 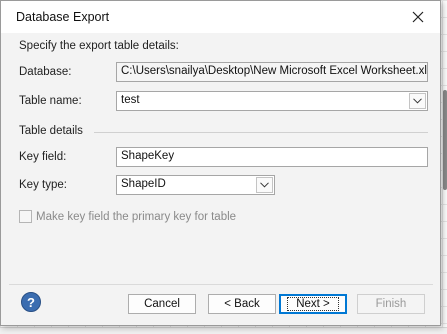 What do you see at coordinates (143, 184) in the screenshot?
I see `key-type-value: ShapeID` at bounding box center [143, 184].